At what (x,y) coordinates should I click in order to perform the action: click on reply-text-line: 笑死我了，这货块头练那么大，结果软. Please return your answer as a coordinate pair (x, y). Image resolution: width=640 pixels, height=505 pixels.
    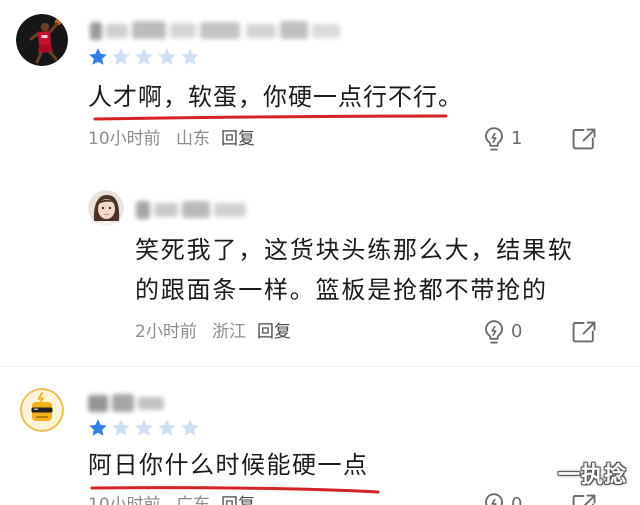
    Looking at the image, I should click on (354, 250).